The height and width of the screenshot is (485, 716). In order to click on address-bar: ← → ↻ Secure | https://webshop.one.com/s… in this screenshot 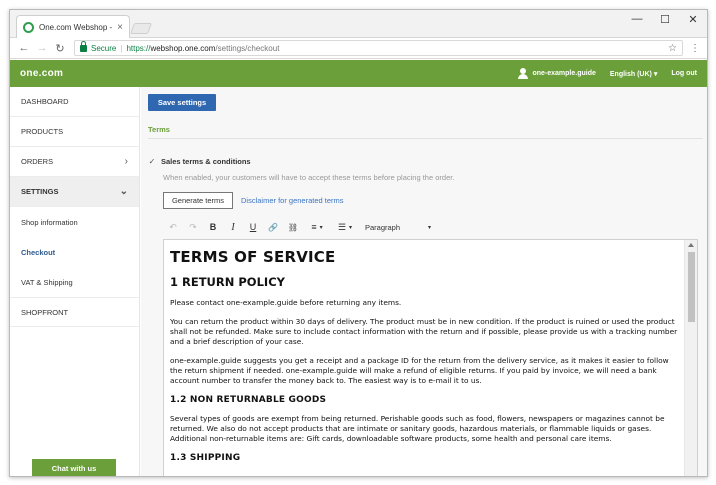, I will do `click(358, 48)`.